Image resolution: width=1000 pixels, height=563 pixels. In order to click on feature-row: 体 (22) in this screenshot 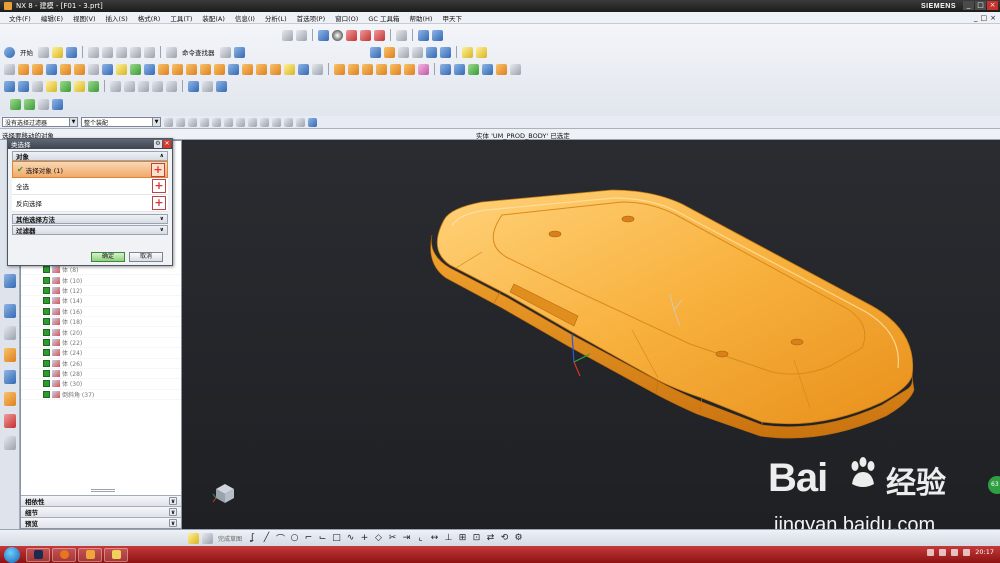, I will do `click(101, 343)`.